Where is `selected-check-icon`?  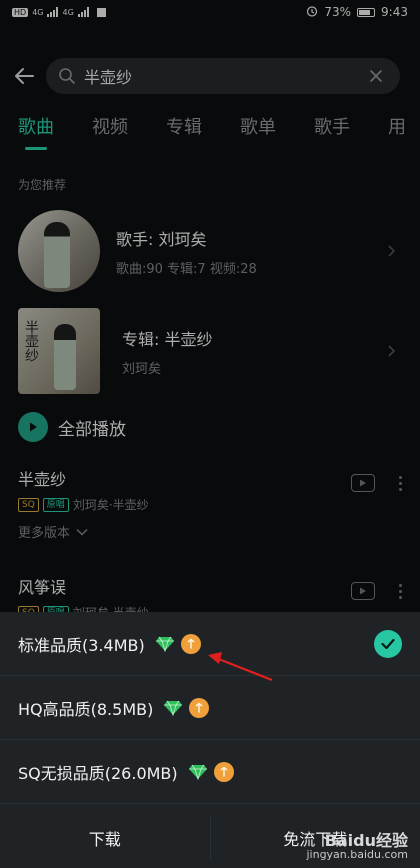 selected-check-icon is located at coordinates (388, 643).